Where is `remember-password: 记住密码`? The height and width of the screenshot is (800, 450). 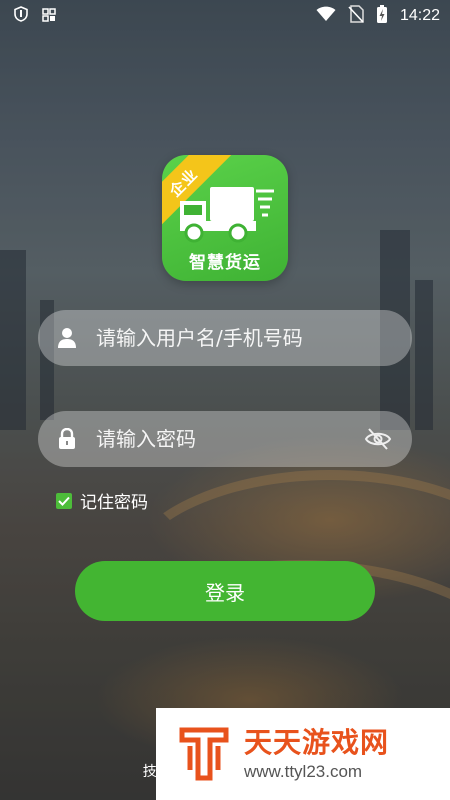
remember-password: 记住密码 is located at coordinates (102, 500).